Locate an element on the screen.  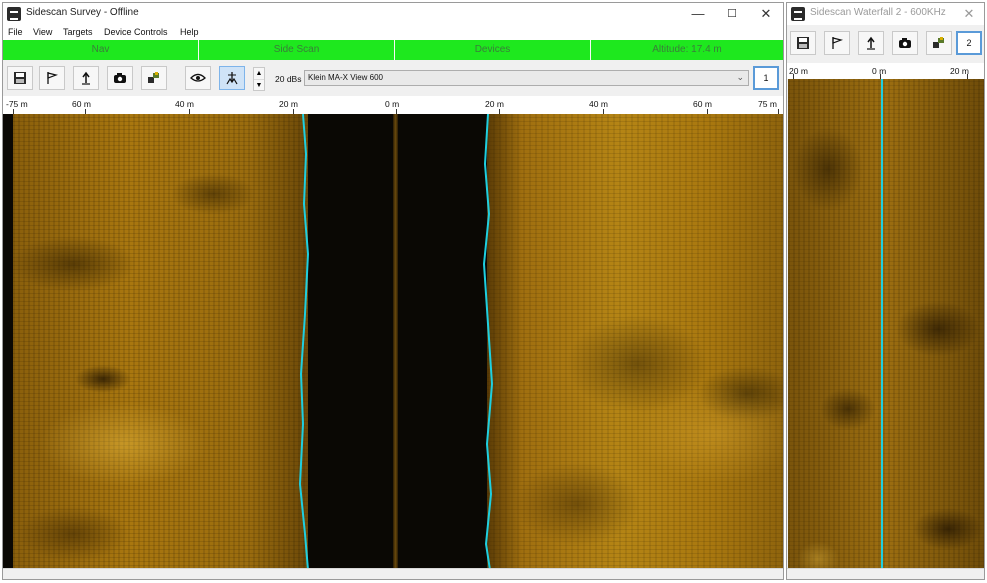
gain-down-icon: ▼ is located at coordinates (259, 85).